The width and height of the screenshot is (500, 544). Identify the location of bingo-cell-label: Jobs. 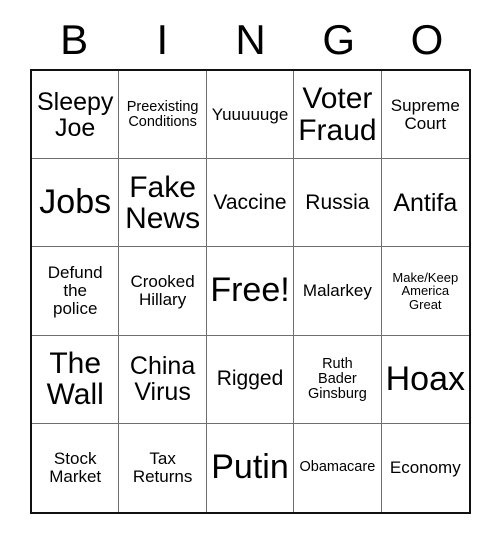
(75, 202).